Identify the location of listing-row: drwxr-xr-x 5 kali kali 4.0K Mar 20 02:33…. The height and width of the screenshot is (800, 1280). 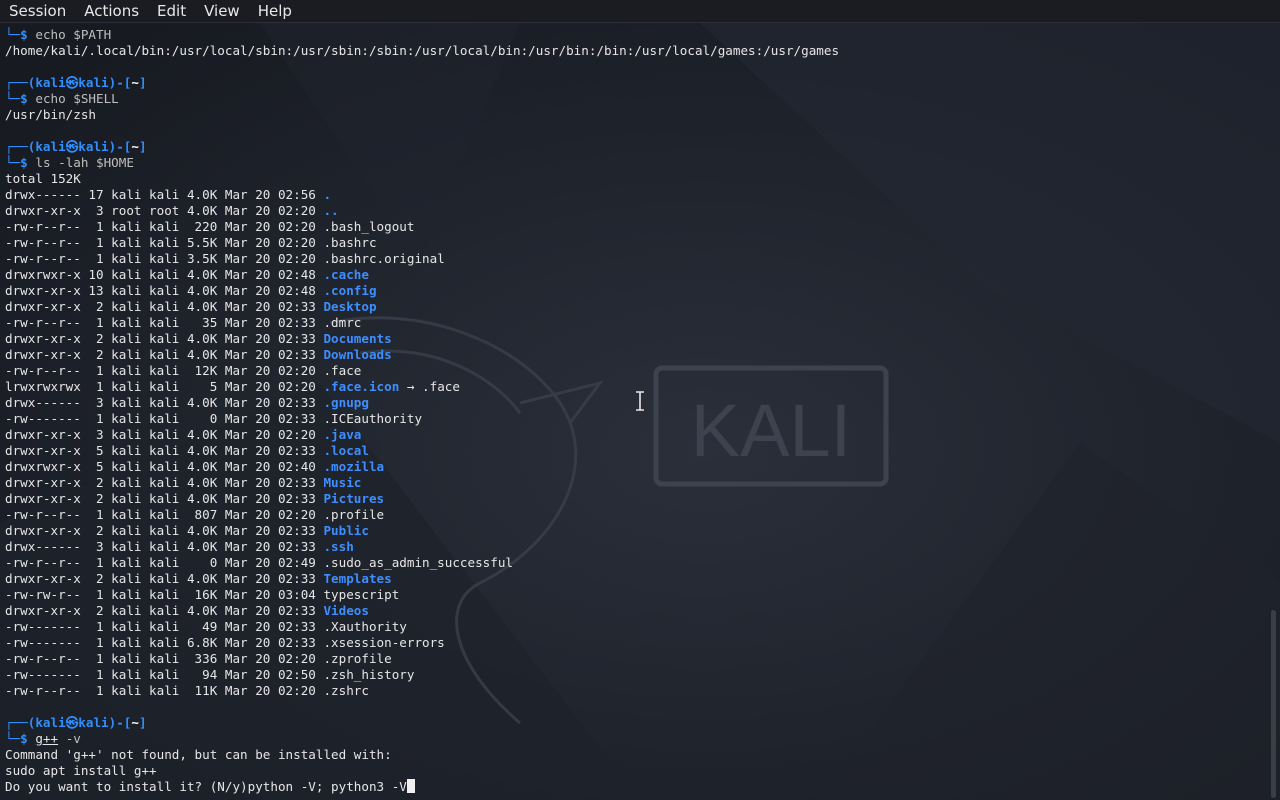
(635, 451).